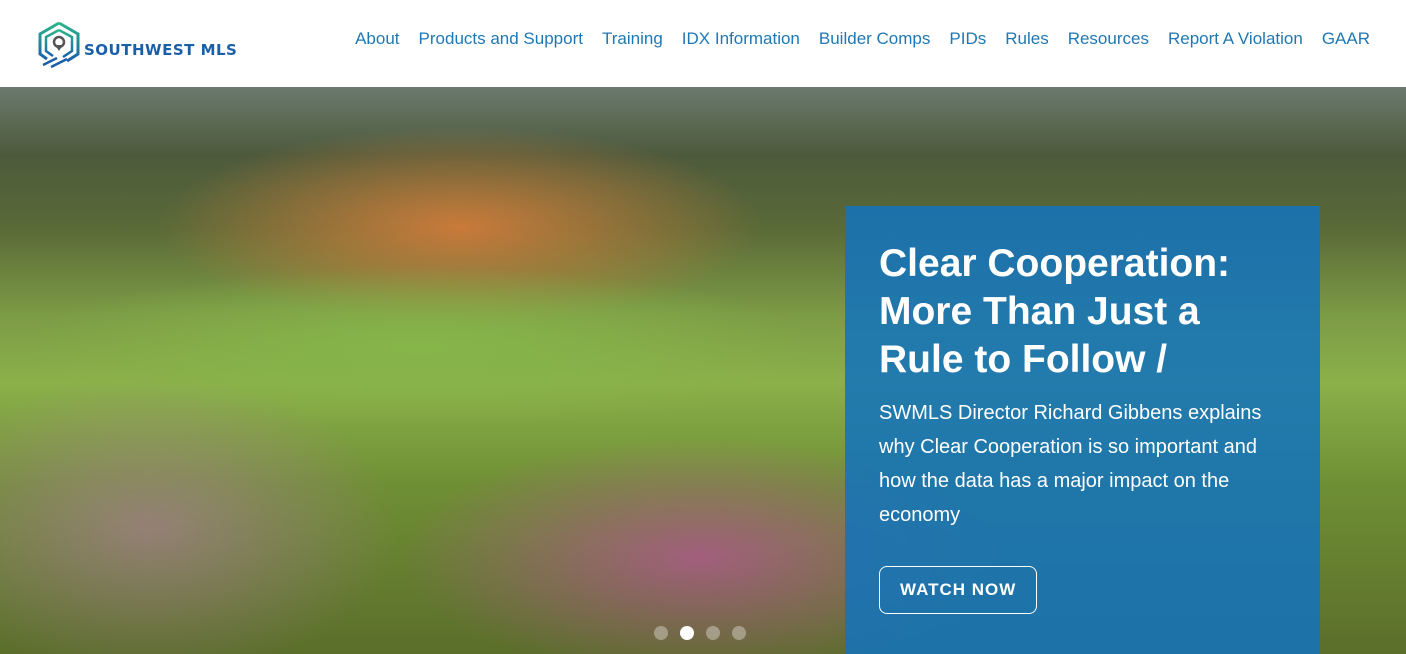 The height and width of the screenshot is (654, 1406). What do you see at coordinates (1235, 39) in the screenshot?
I see `nav-report-a-violation: Report A Violation` at bounding box center [1235, 39].